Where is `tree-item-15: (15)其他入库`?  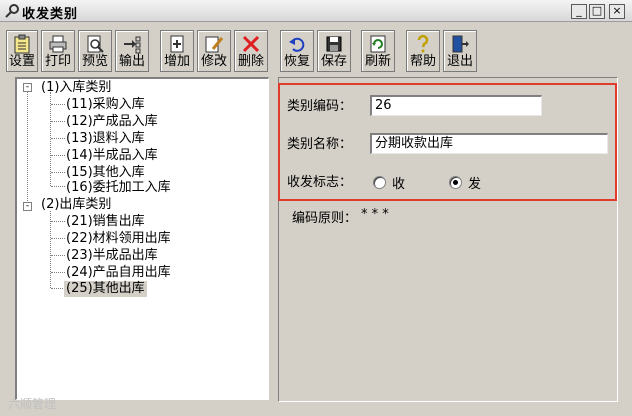
tree-item-15: (15)其他入库 is located at coordinates (105, 173).